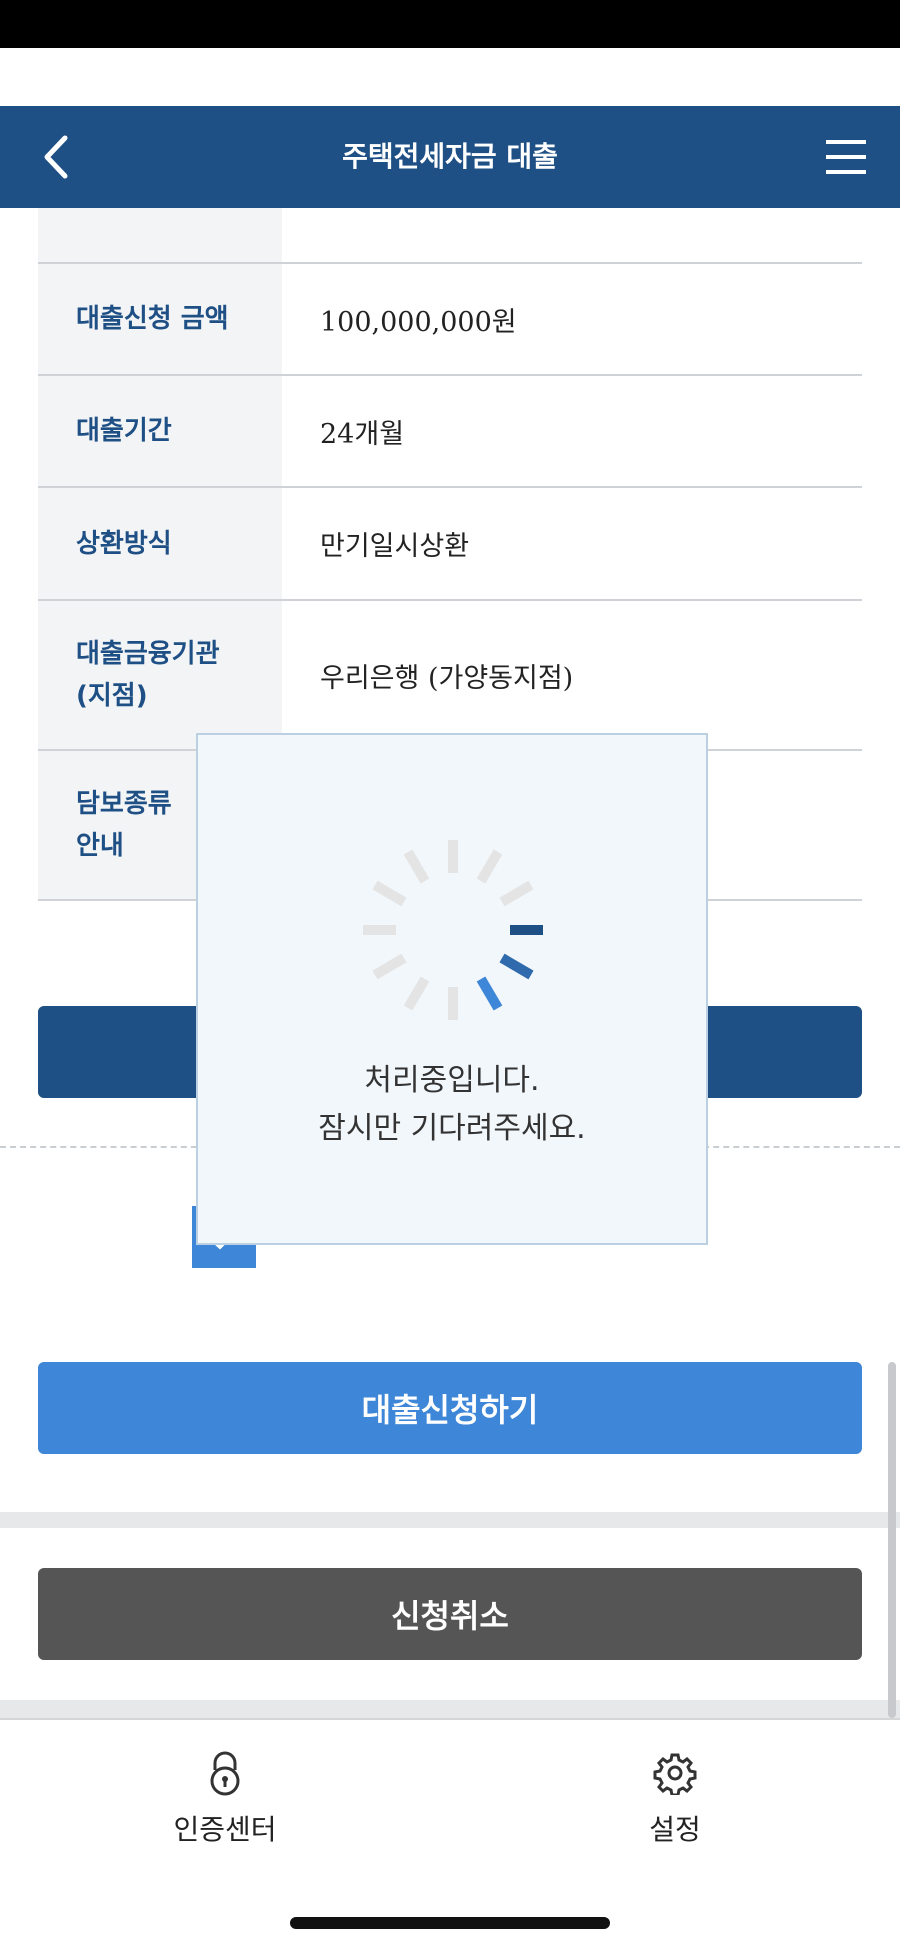 The width and height of the screenshot is (900, 1948). What do you see at coordinates (452, 1105) in the screenshot?
I see `loading-message: 처리중입니다. 잠시만 기다려주세요.` at bounding box center [452, 1105].